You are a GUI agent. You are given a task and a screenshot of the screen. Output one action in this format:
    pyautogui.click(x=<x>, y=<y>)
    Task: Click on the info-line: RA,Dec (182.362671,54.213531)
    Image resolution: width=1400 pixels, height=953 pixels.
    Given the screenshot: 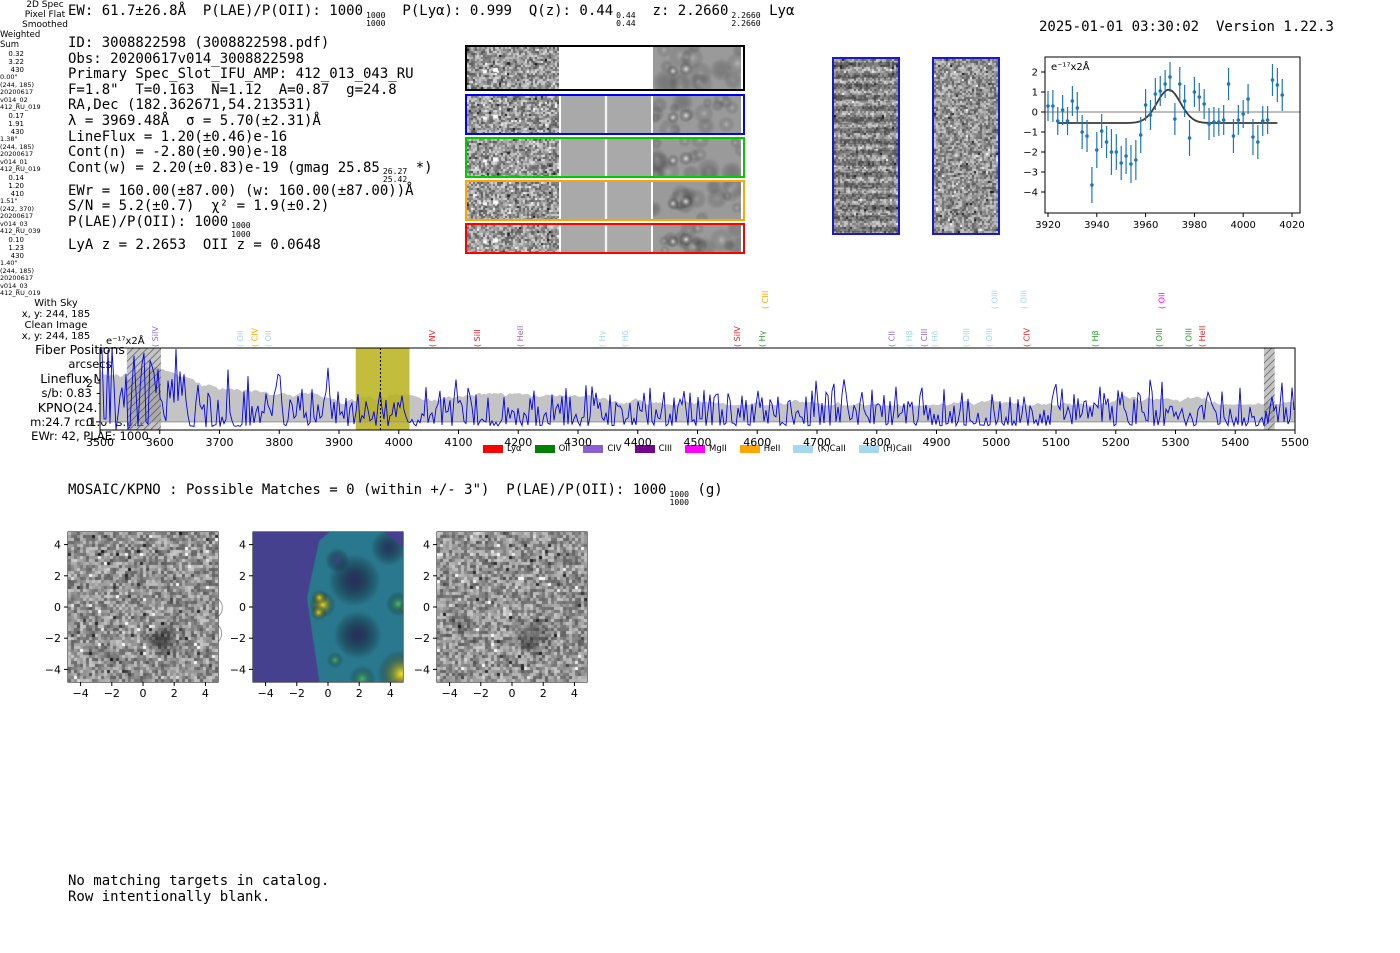 What is the action you would take?
    pyautogui.click(x=250, y=106)
    